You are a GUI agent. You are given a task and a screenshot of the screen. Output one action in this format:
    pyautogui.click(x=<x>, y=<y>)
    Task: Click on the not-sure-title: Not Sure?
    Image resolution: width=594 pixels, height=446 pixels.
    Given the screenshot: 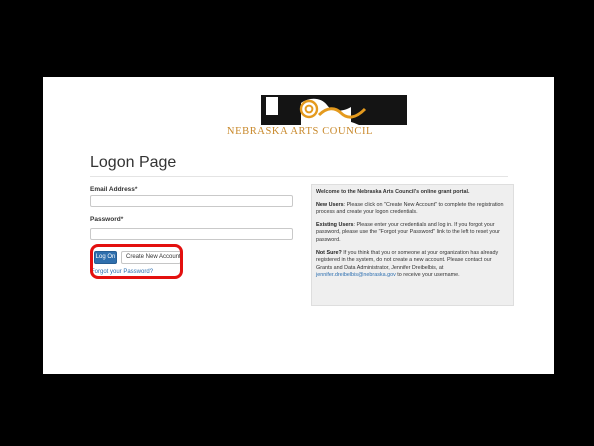 What is the action you would take?
    pyautogui.click(x=329, y=252)
    